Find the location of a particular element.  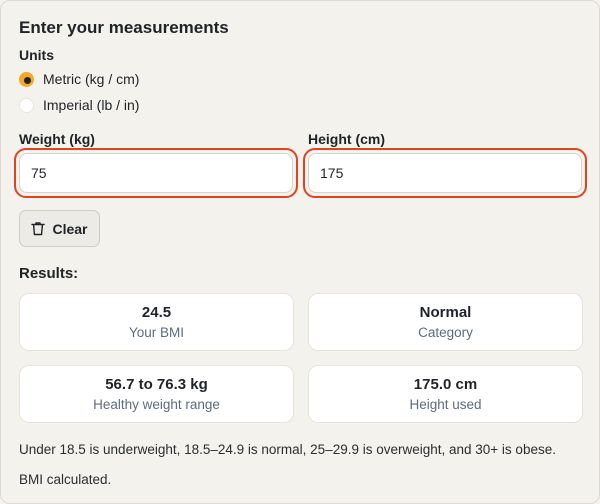

height-label: Height (cm) is located at coordinates (346, 139).